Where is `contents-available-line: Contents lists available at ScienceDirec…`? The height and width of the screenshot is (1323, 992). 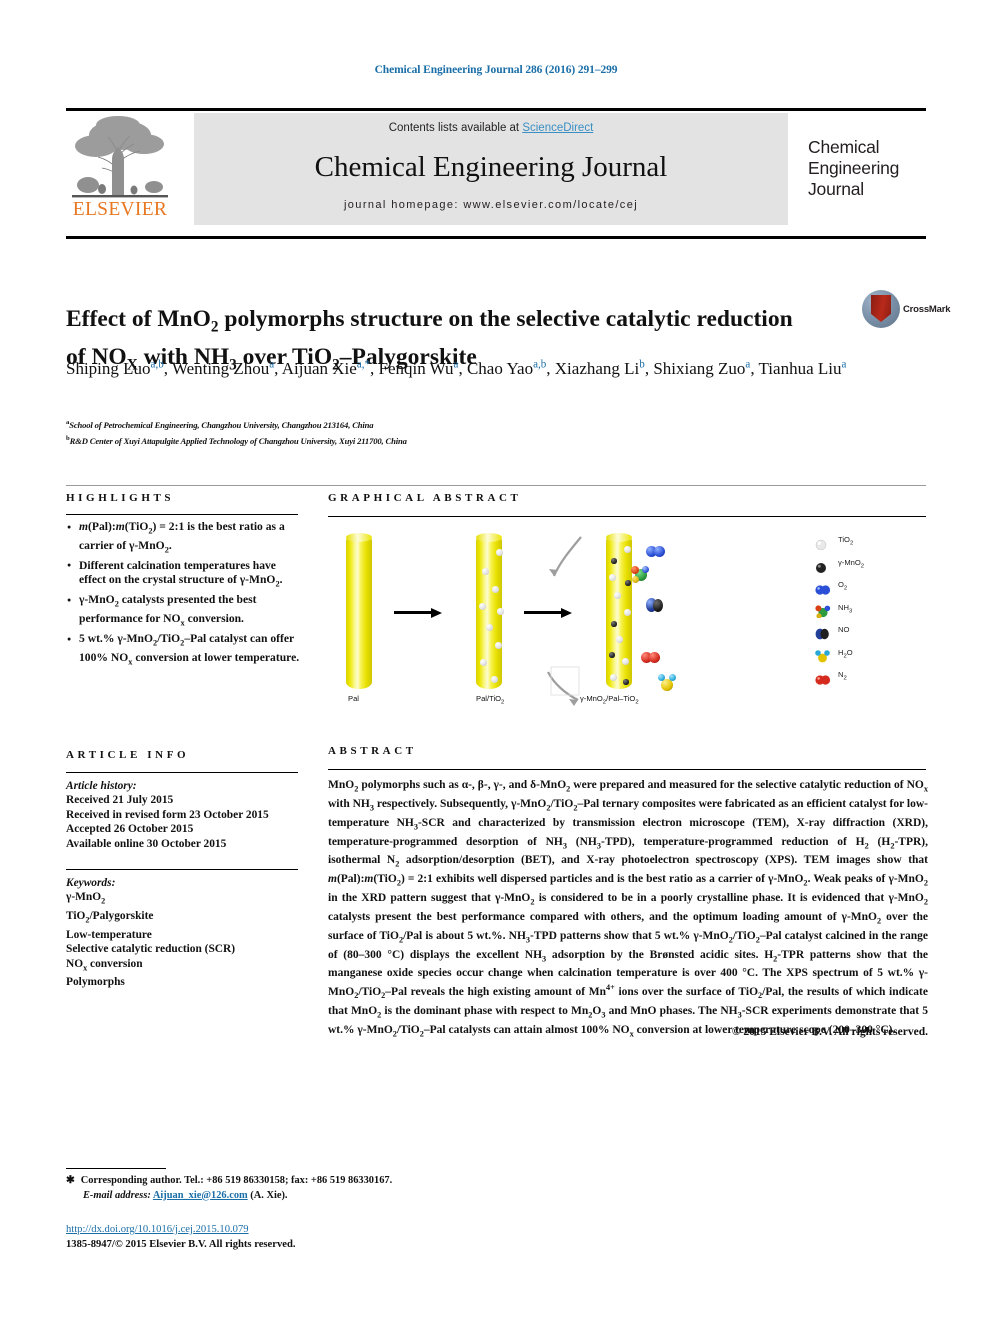
contents-available-line: Contents lists available at ScienceDirec… is located at coordinates (491, 128).